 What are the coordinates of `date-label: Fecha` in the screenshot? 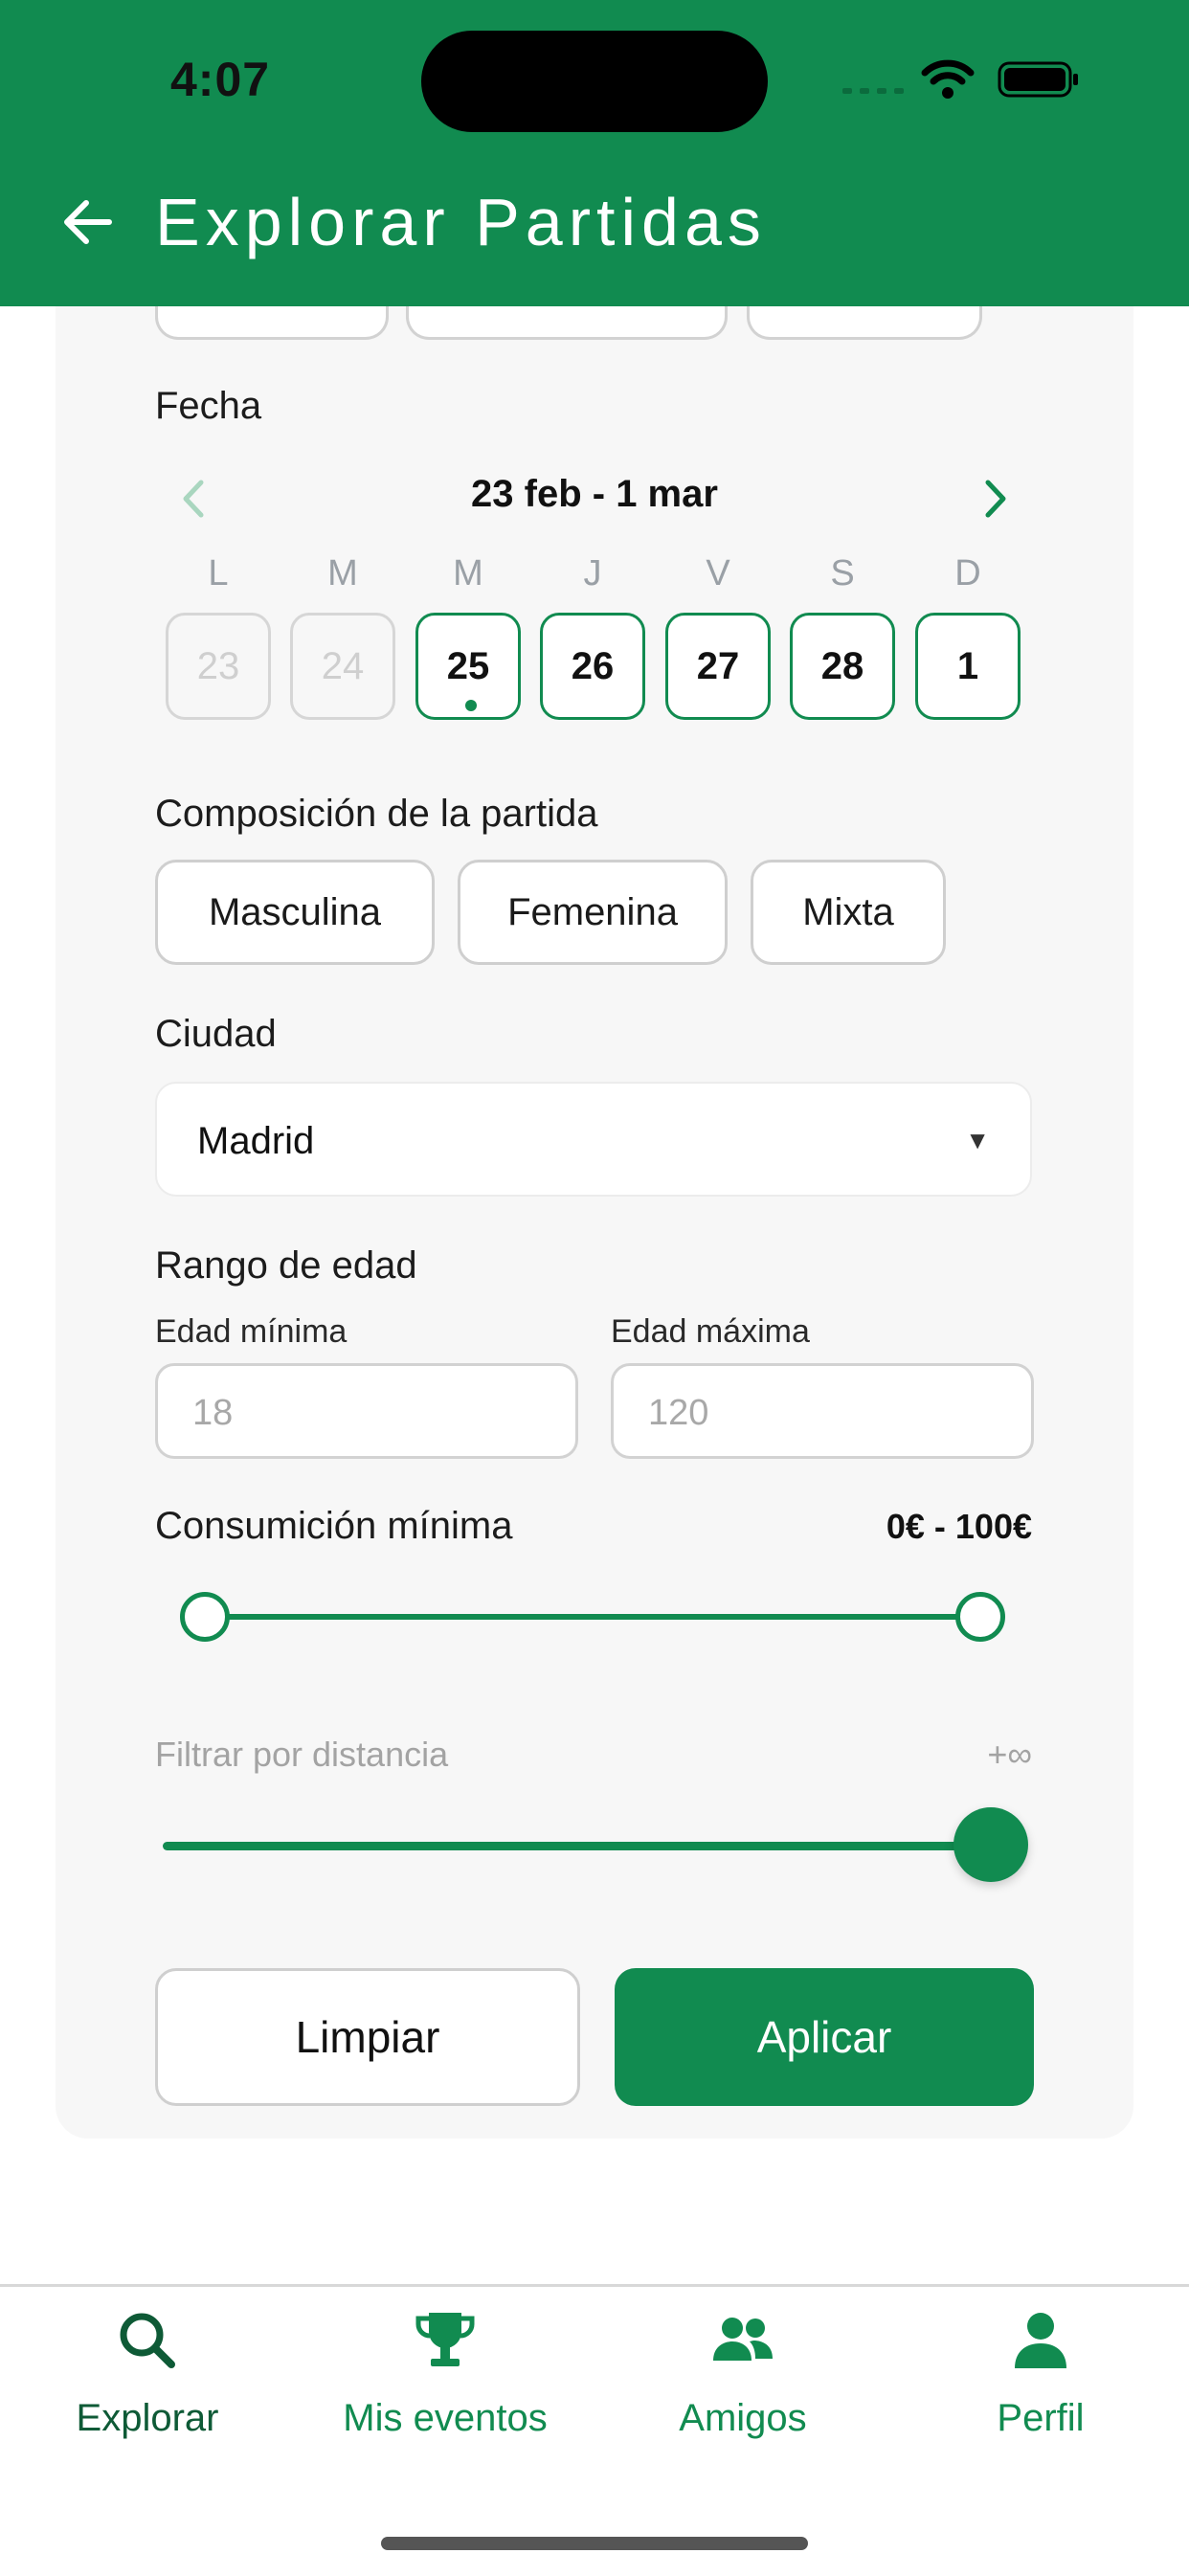 It's located at (208, 406).